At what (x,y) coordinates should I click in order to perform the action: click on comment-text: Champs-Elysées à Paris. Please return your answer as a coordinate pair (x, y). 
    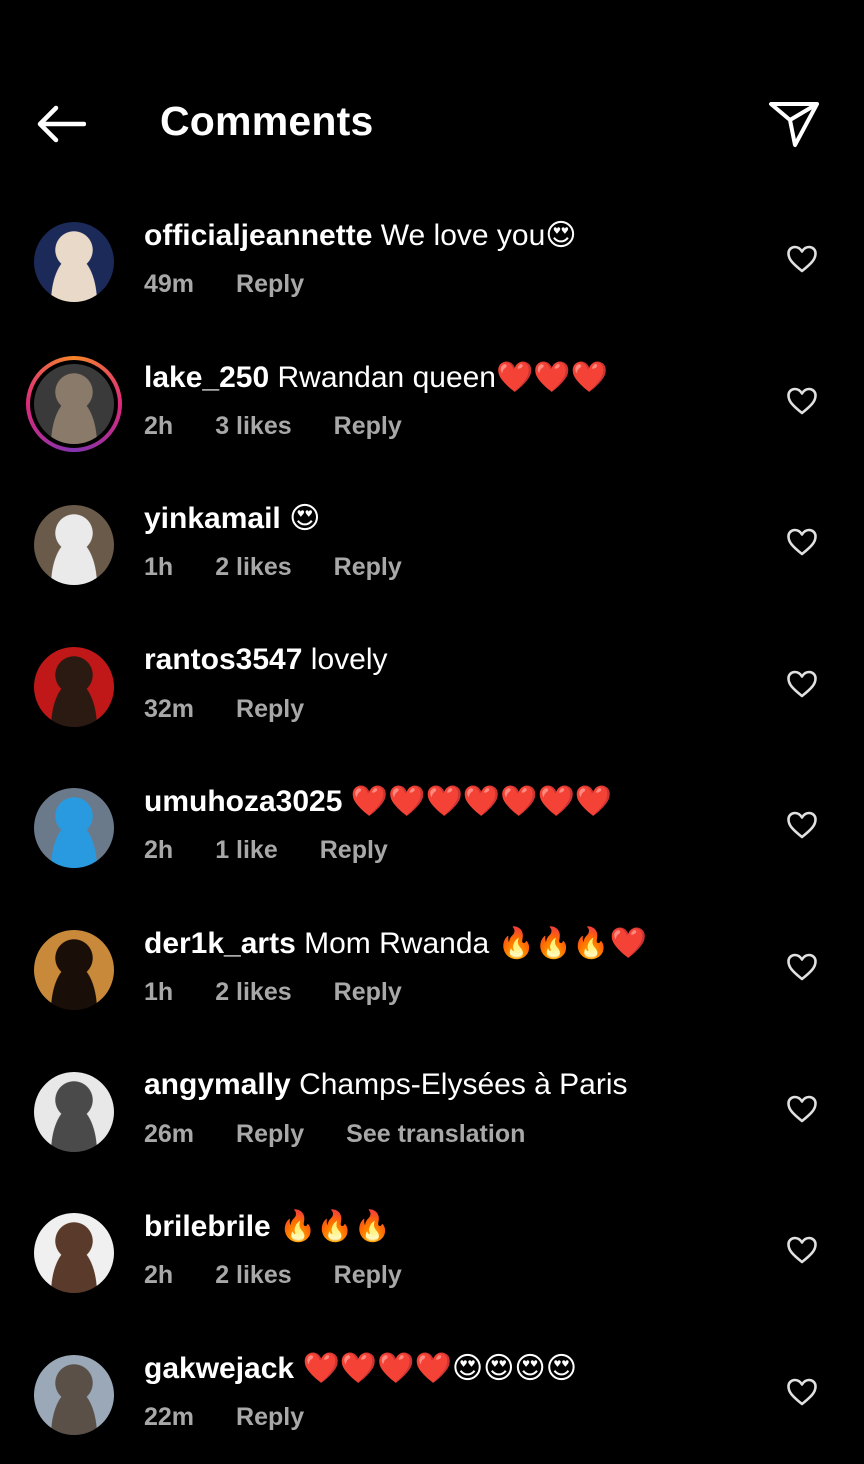
    Looking at the image, I should click on (463, 1084).